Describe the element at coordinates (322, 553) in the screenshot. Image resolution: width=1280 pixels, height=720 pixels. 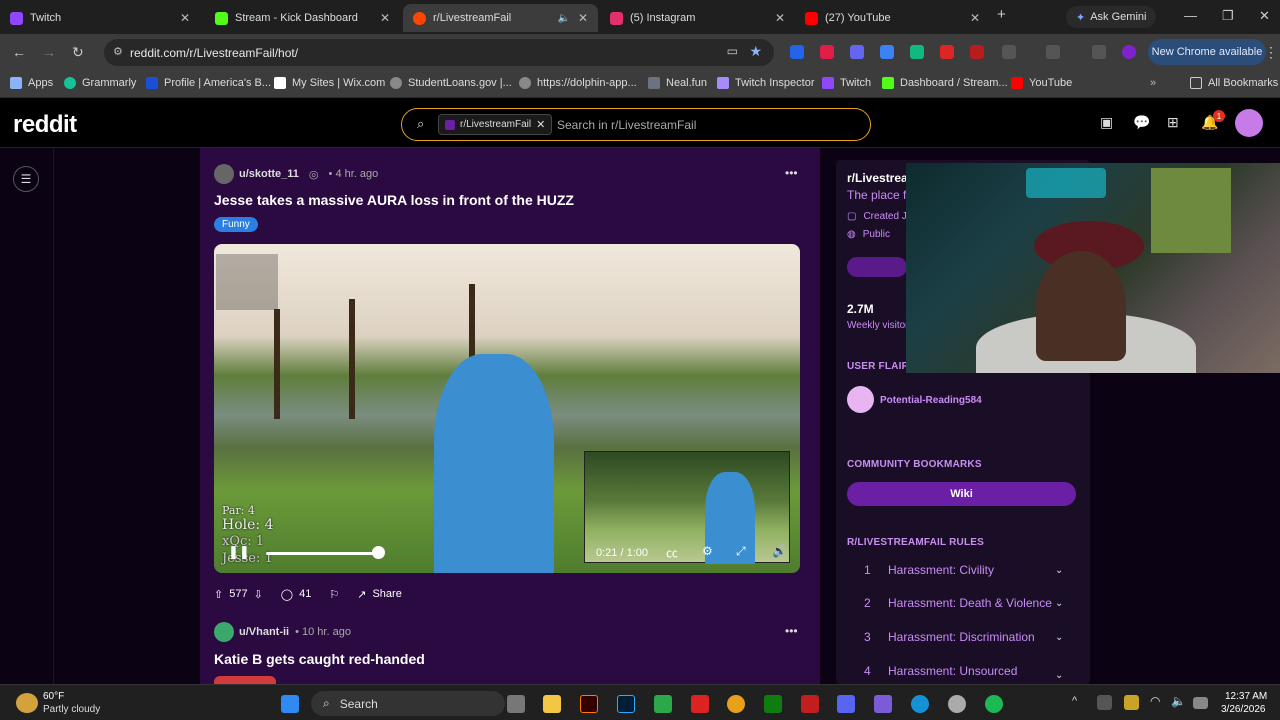
I see `video-progress-bar` at that location.